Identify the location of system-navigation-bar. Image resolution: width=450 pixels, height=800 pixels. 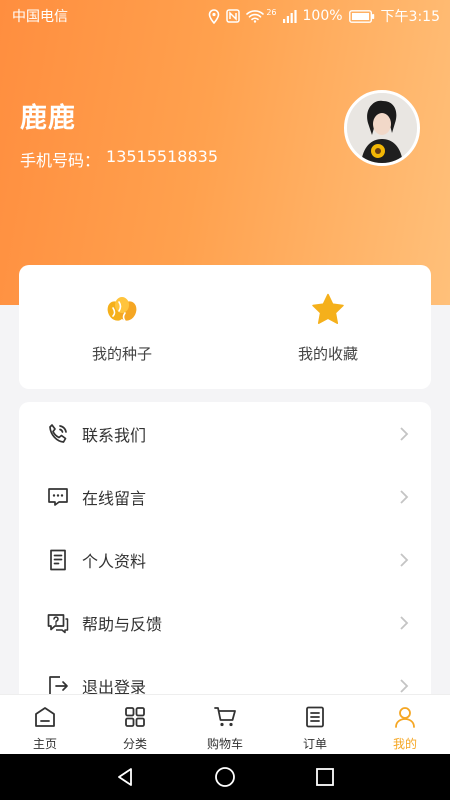
(225, 777).